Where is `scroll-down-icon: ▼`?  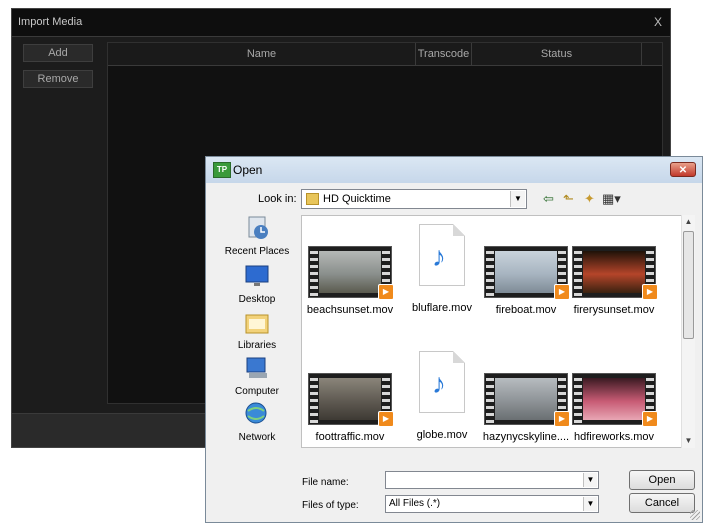 scroll-down-icon: ▼ is located at coordinates (688, 441).